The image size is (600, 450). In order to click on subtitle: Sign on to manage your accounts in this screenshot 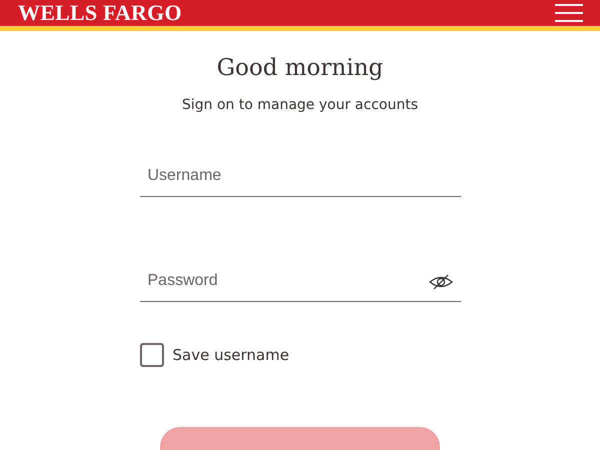, I will do `click(300, 105)`.